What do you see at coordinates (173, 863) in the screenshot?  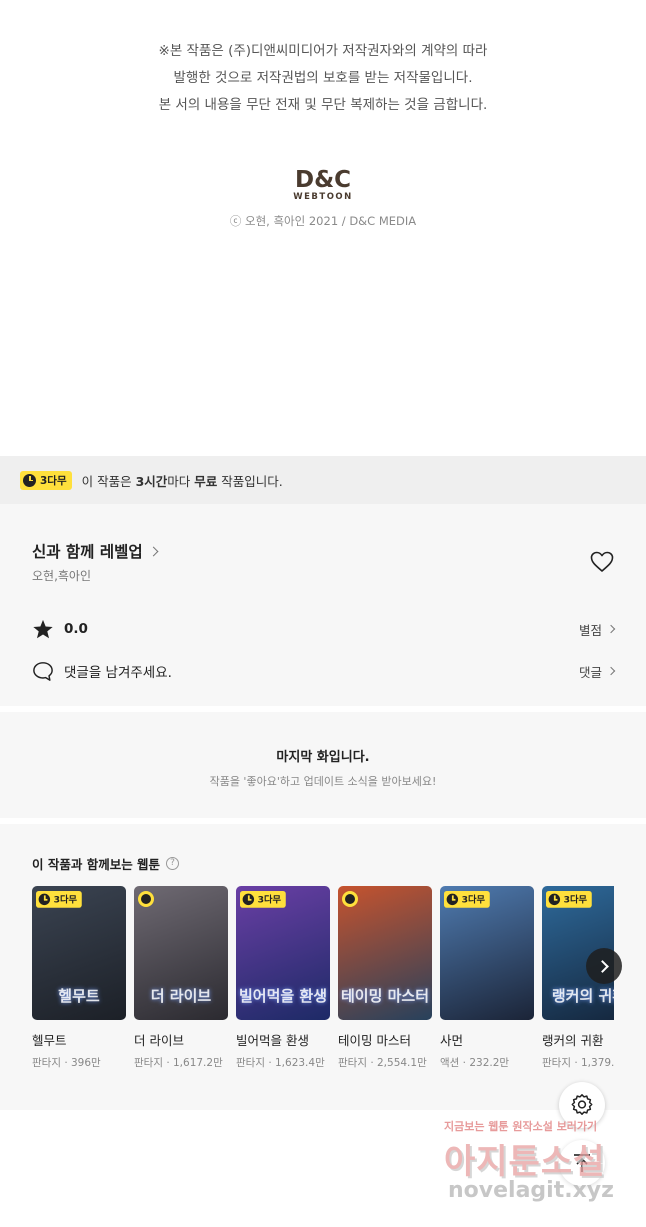 I see `question-circle-icon: ?` at bounding box center [173, 863].